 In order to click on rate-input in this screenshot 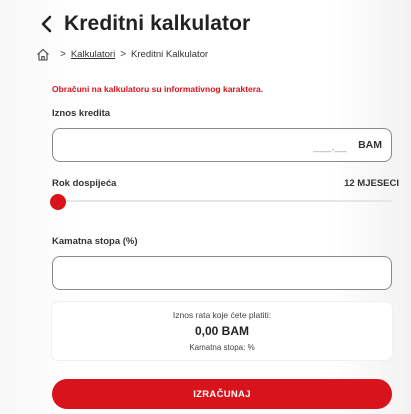, I will do `click(222, 273)`.